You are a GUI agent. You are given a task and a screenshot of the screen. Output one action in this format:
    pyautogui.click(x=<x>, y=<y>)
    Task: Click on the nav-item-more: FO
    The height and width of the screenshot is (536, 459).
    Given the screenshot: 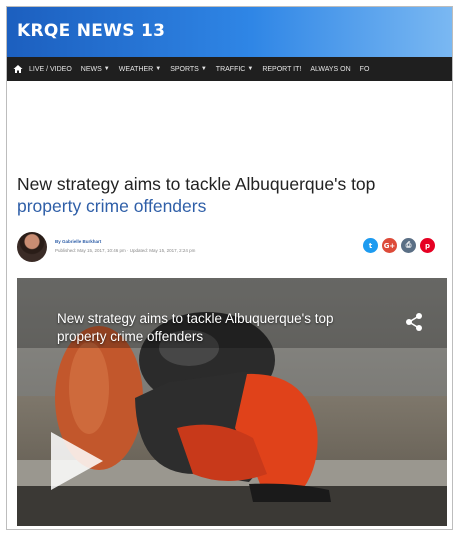 What is the action you would take?
    pyautogui.click(x=365, y=69)
    